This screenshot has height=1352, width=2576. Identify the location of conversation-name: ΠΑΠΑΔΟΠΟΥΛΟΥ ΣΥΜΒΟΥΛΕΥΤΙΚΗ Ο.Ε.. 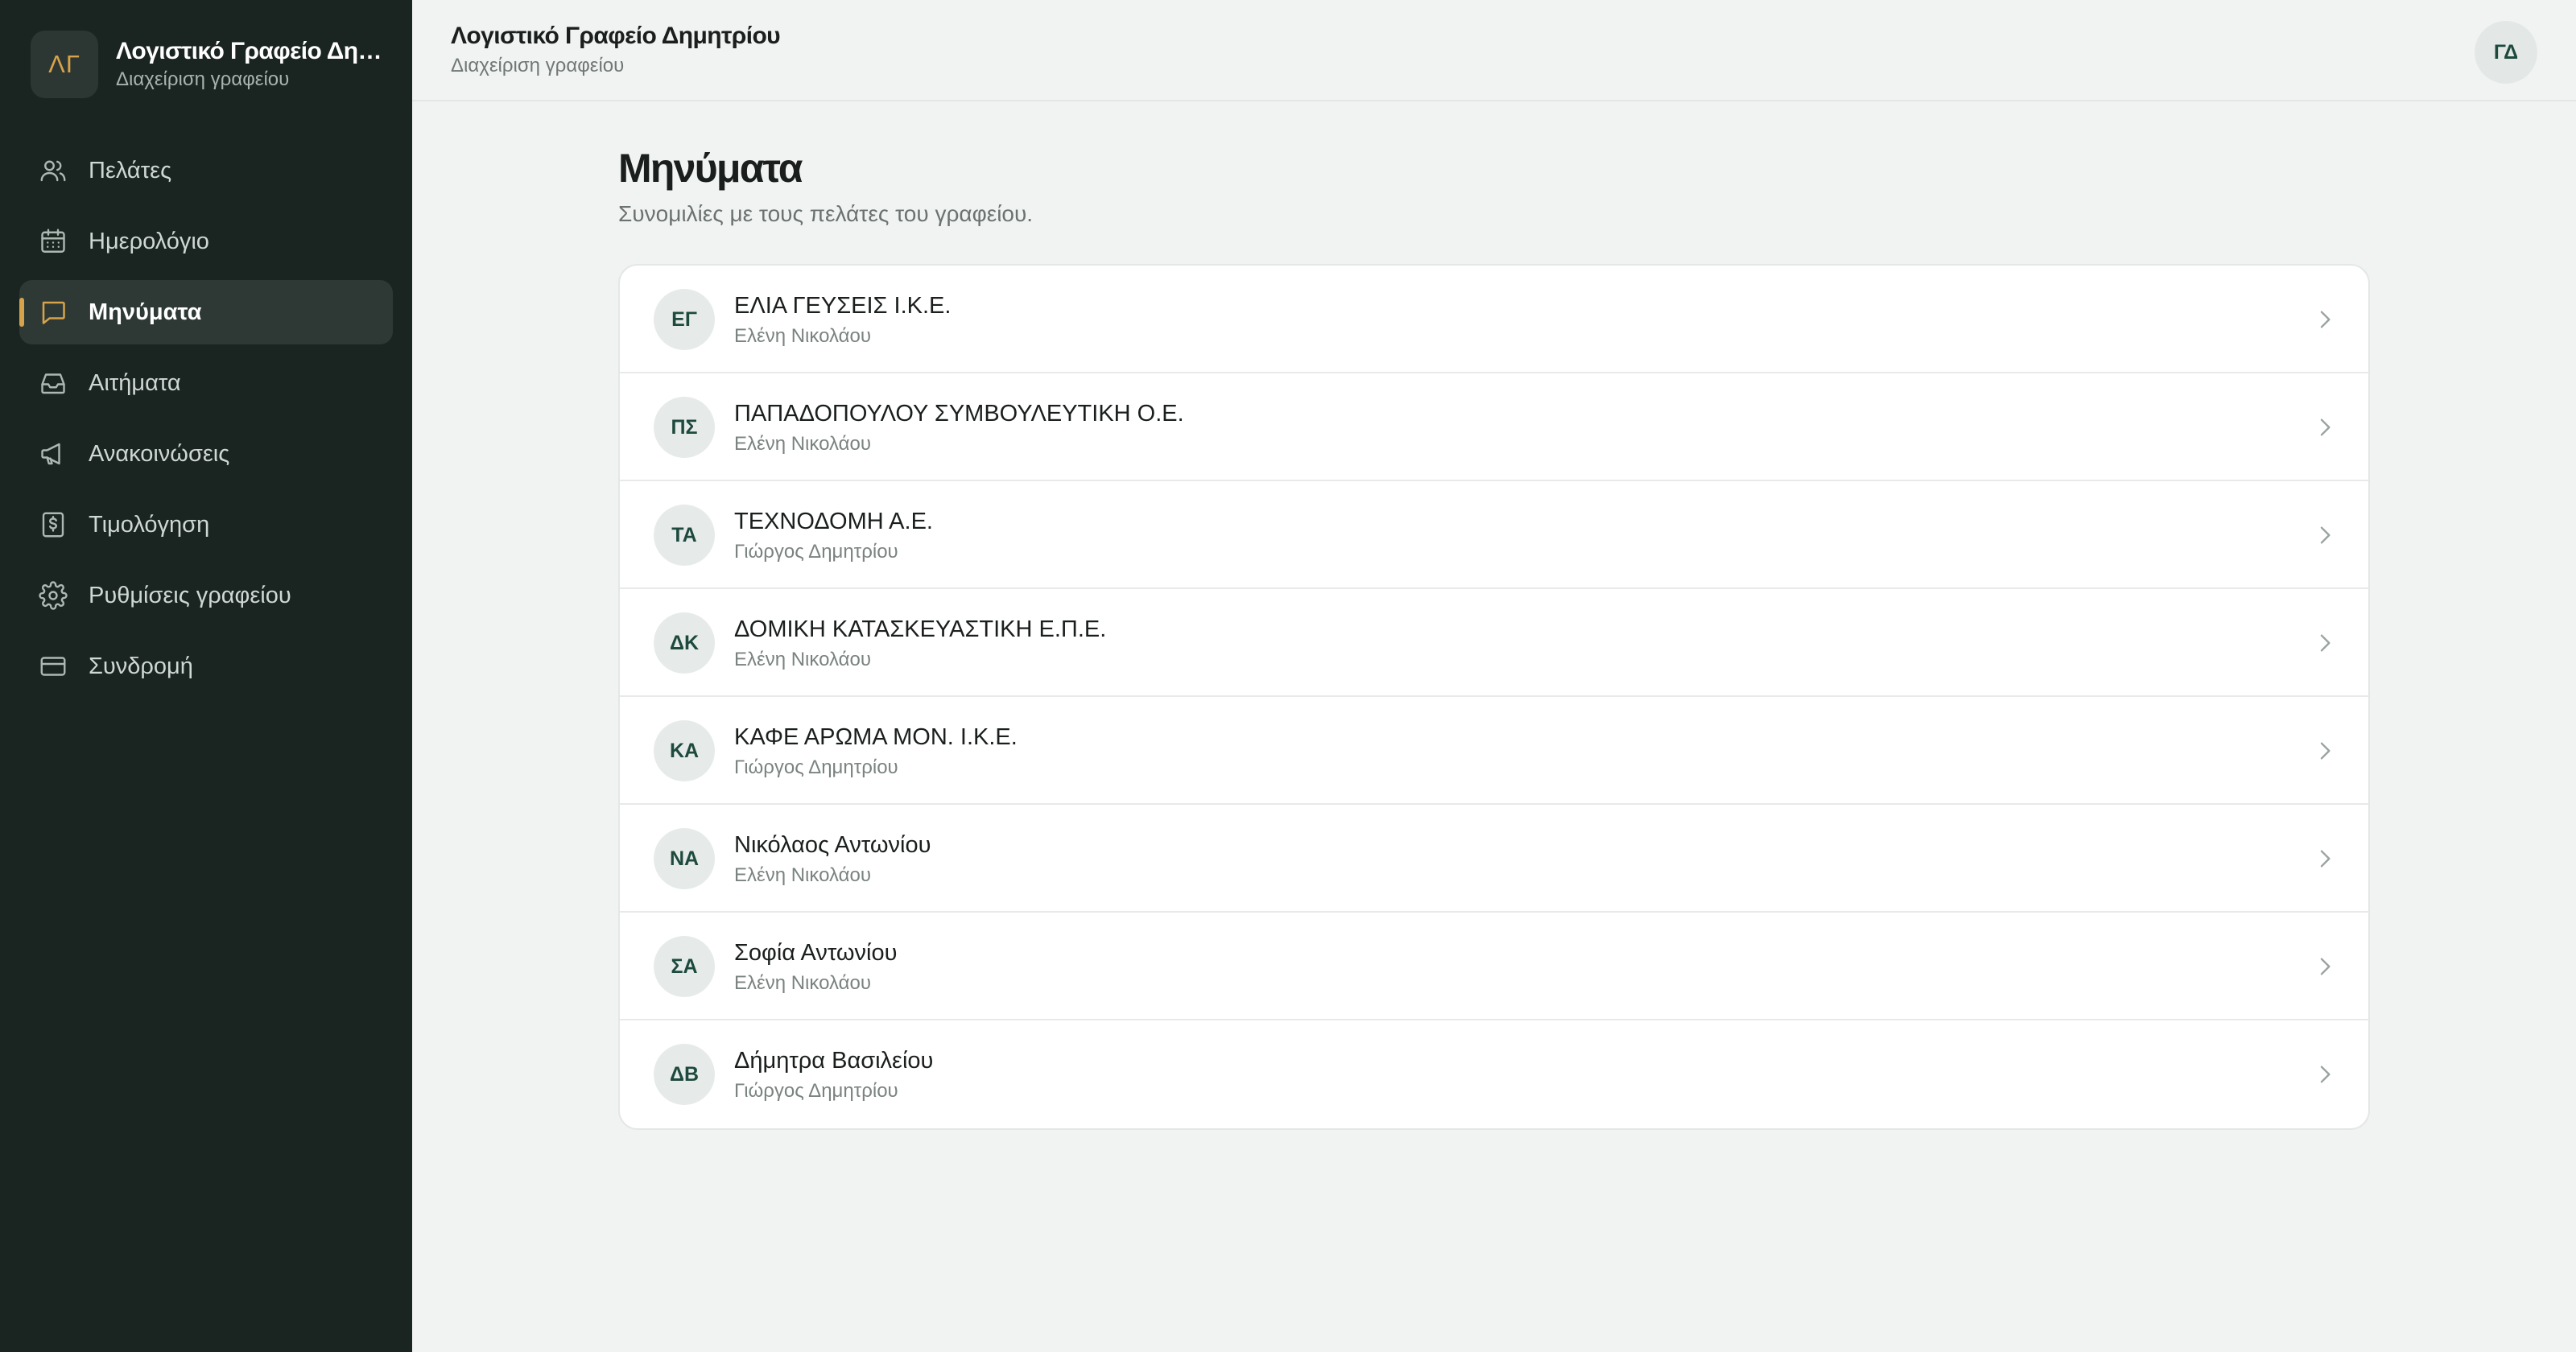
(959, 414).